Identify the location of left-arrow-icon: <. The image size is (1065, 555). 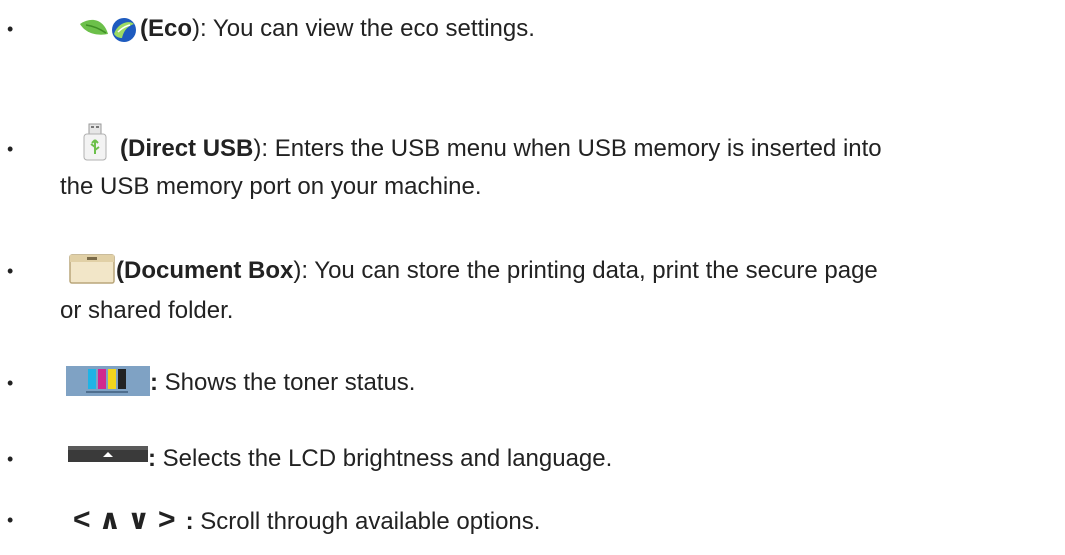
(82, 519).